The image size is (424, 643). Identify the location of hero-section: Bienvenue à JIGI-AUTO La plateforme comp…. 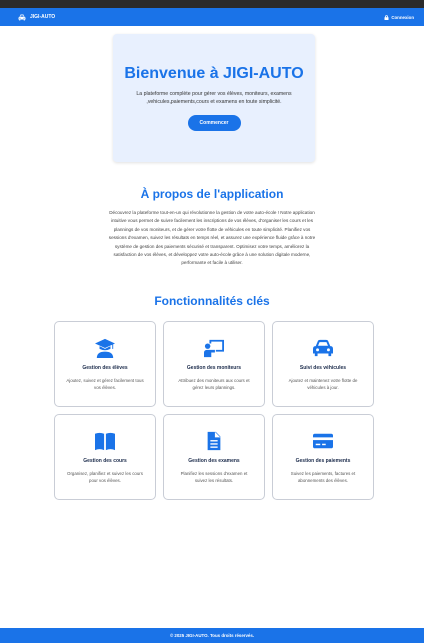
(214, 98).